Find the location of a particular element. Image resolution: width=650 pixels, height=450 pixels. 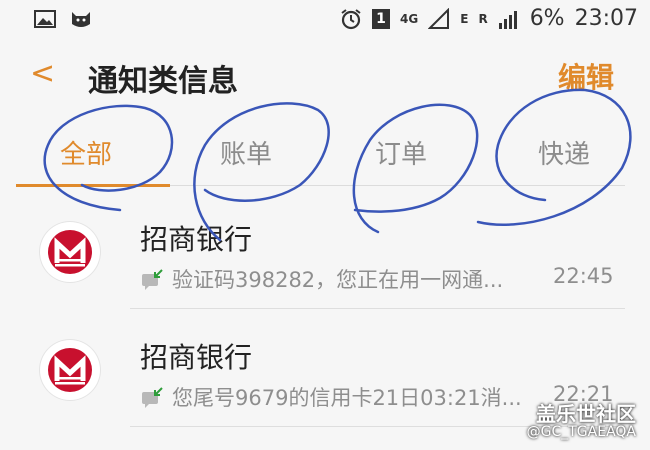

status-time: 23:07 is located at coordinates (606, 18).